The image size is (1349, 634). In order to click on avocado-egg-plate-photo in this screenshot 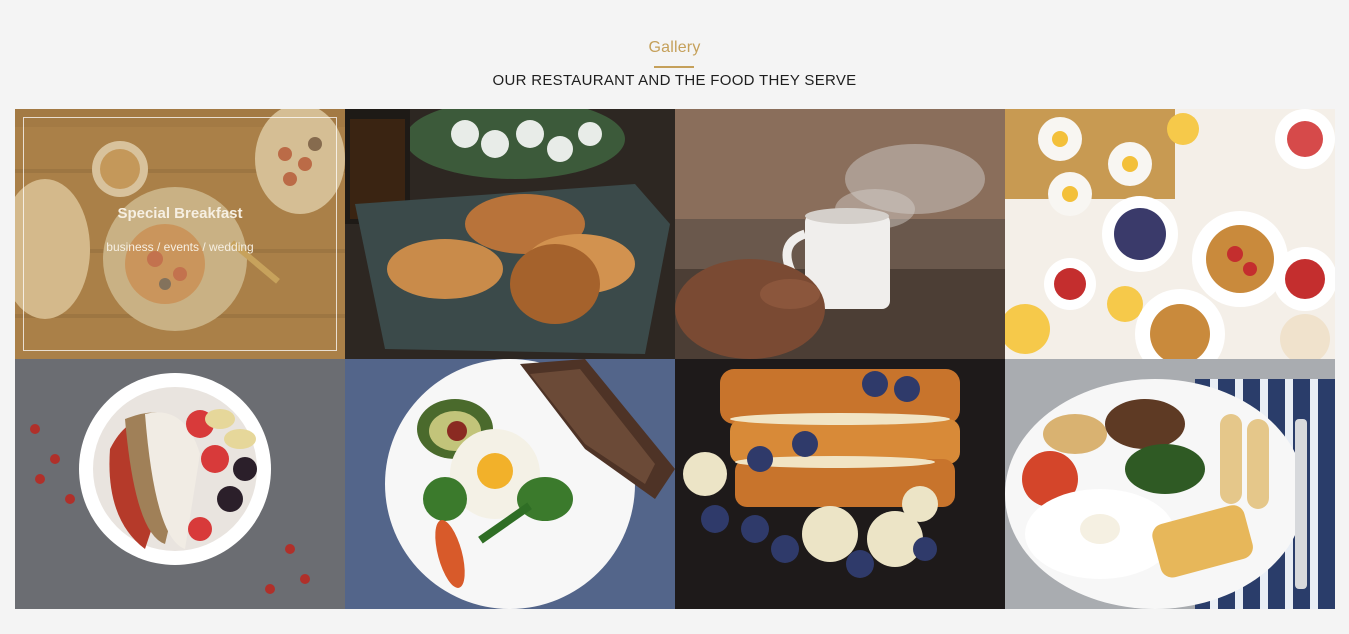, I will do `click(510, 484)`.